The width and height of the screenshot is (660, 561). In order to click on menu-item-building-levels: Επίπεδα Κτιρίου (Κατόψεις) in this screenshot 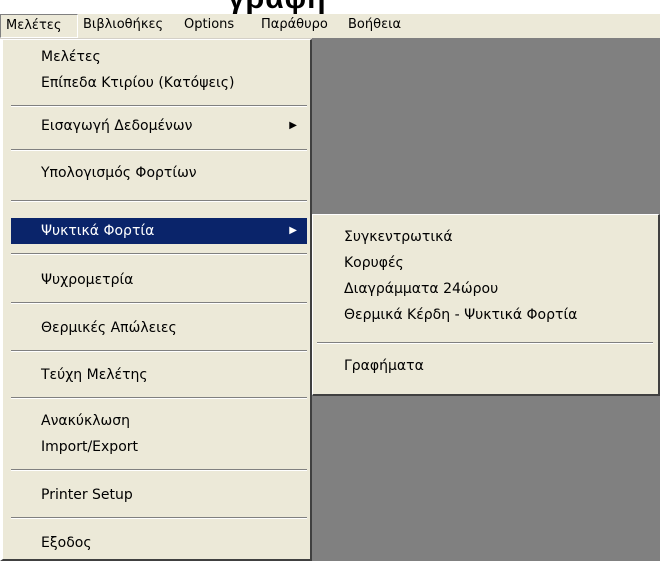, I will do `click(159, 83)`.